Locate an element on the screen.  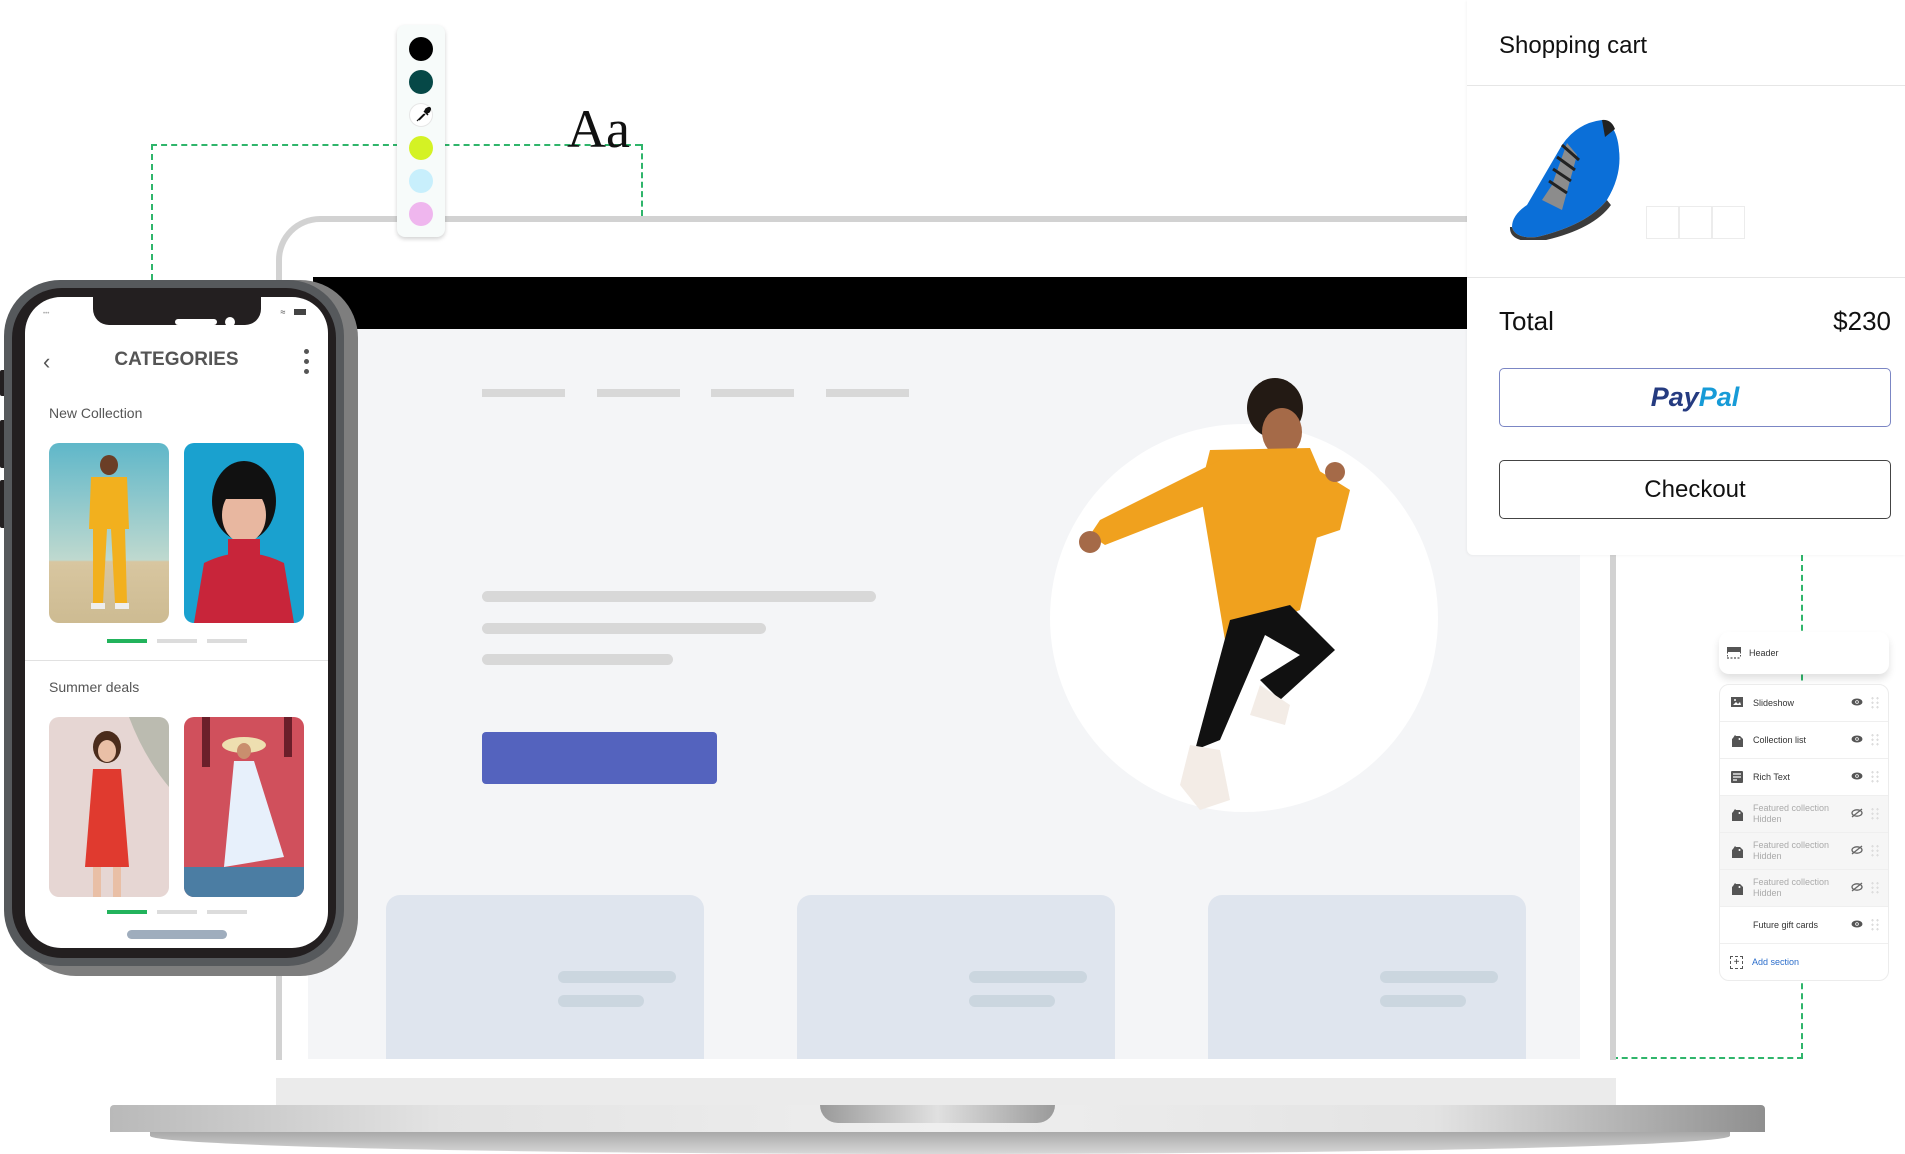
image-icon is located at coordinates (1737, 703).